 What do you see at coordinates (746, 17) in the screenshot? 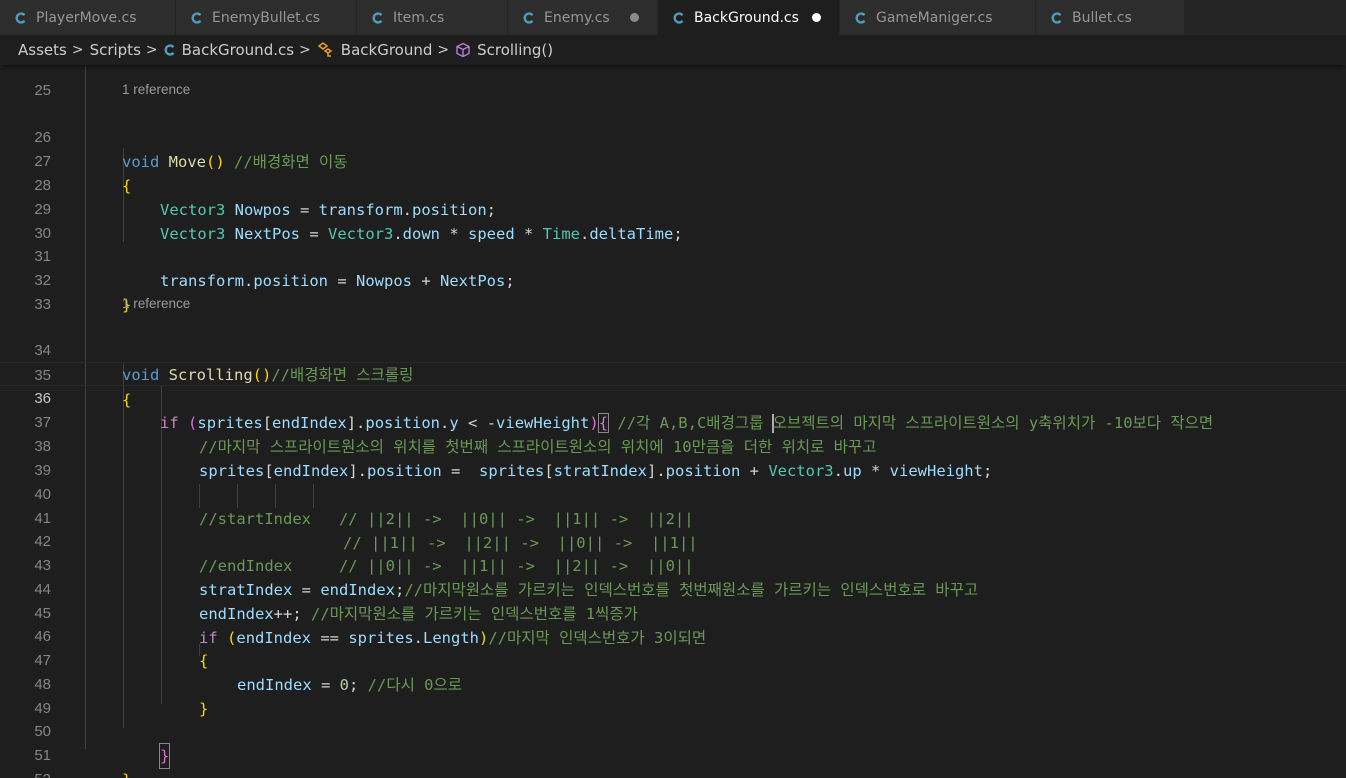
I see `tab-label: BackGround.cs` at bounding box center [746, 17].